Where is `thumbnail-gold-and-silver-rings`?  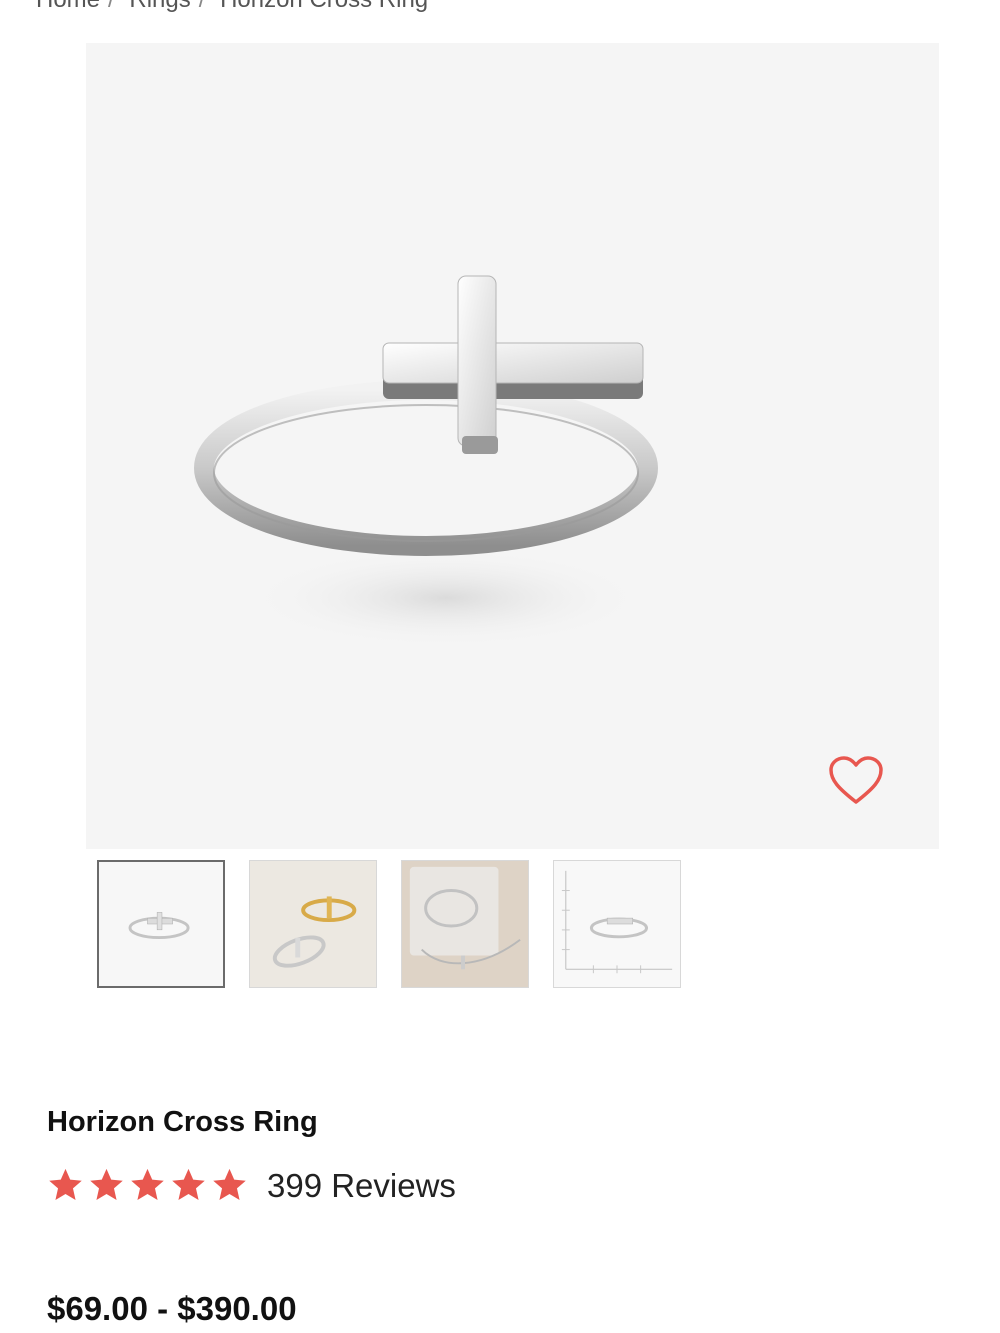
thumbnail-gold-and-silver-rings is located at coordinates (313, 924).